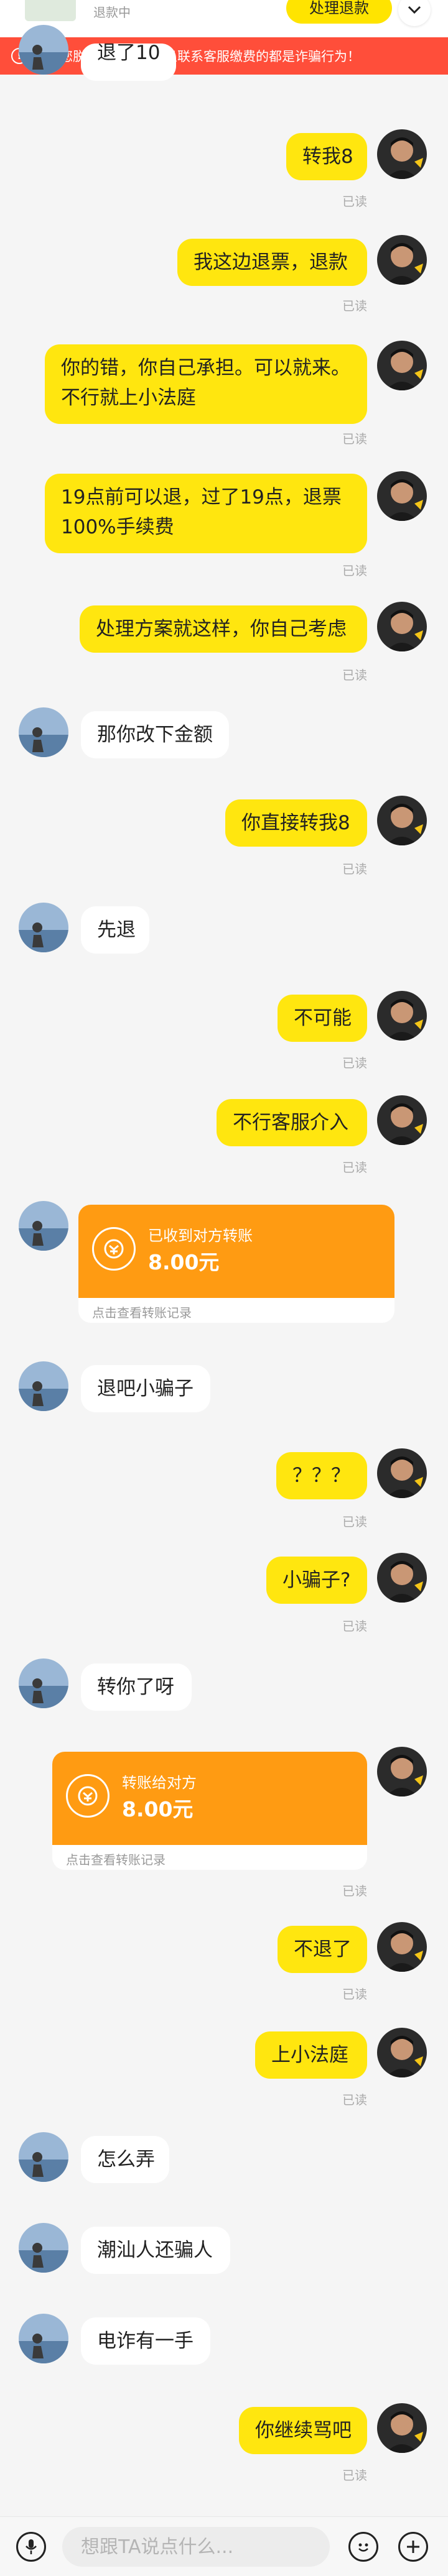 This screenshot has height=2576, width=448. What do you see at coordinates (31, 2547) in the screenshot?
I see `voice-icon` at bounding box center [31, 2547].